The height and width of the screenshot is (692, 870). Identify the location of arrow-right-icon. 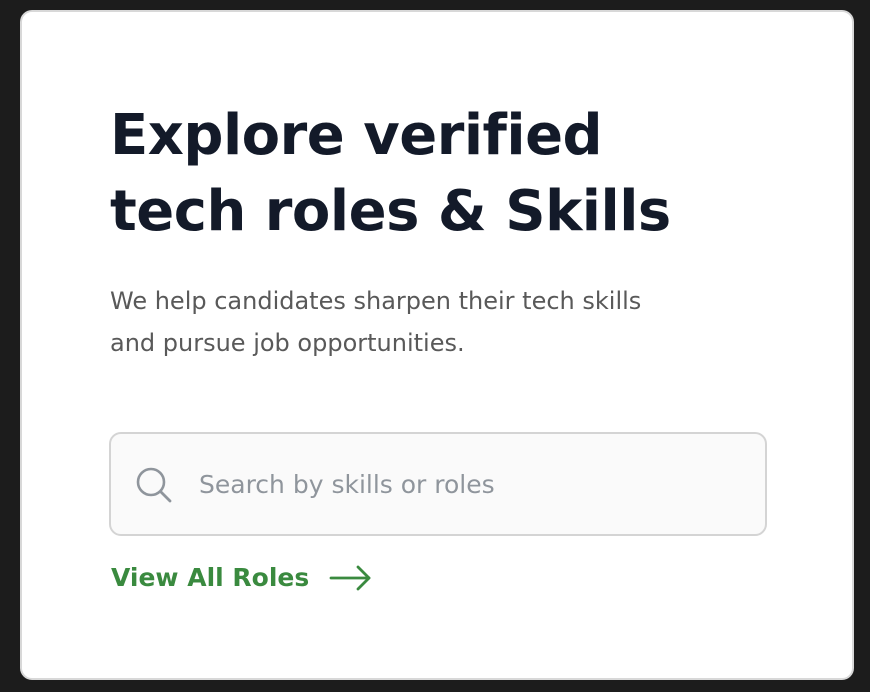
(350, 578).